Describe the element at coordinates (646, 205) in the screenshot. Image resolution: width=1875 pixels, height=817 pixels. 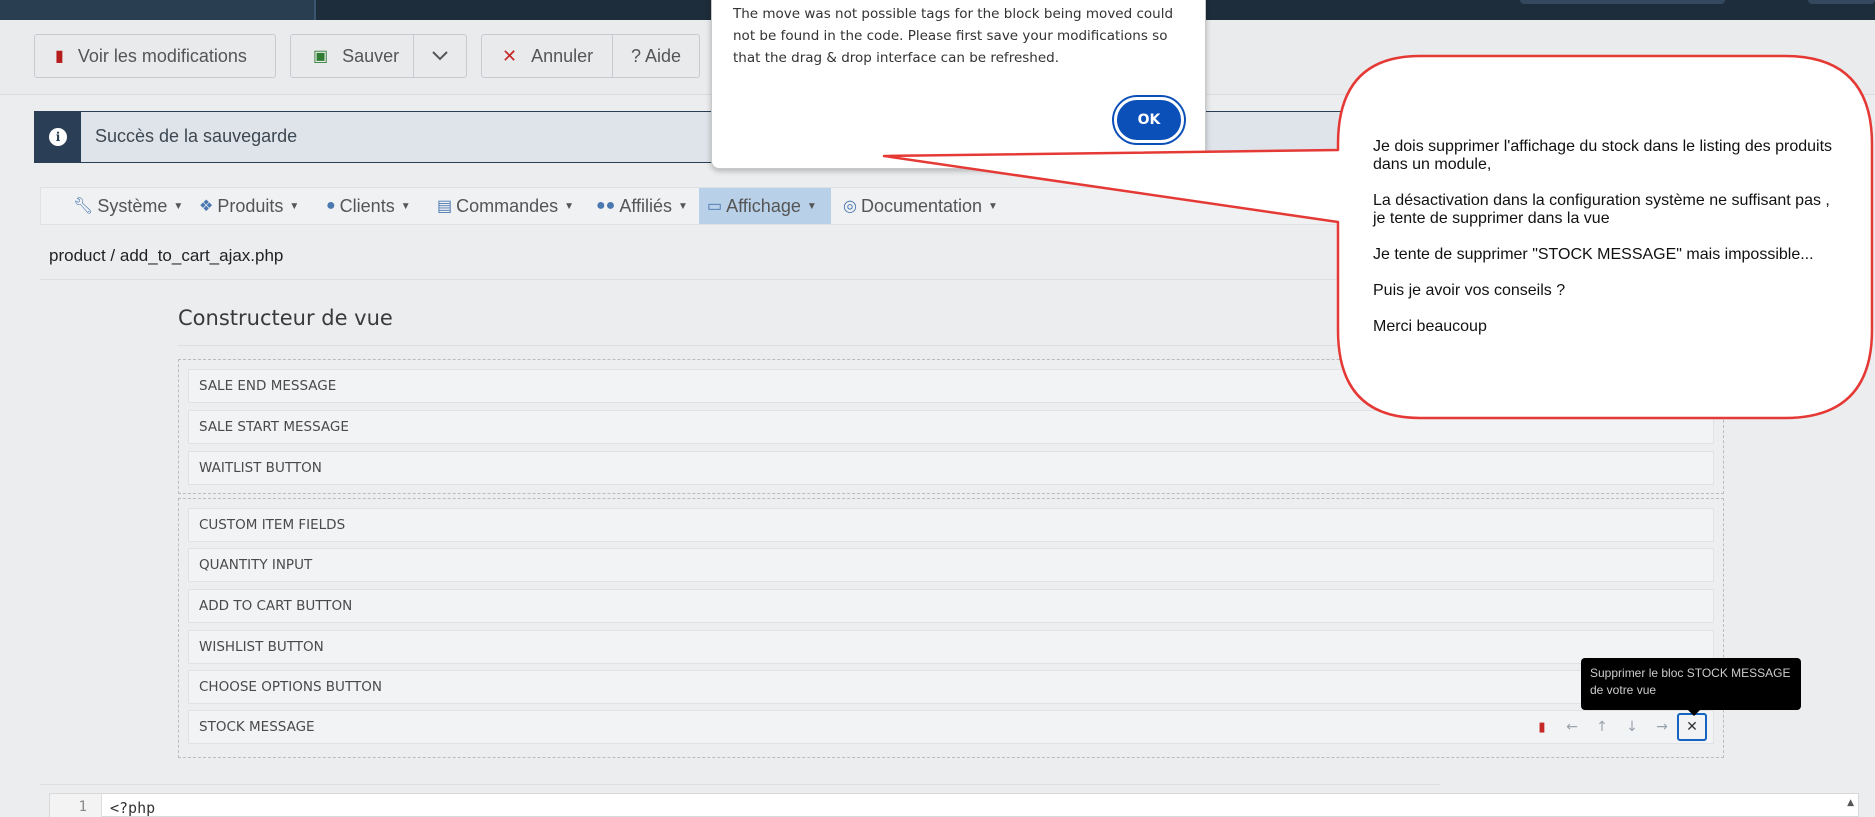
I see `menu-item-label: Affiliés` at that location.